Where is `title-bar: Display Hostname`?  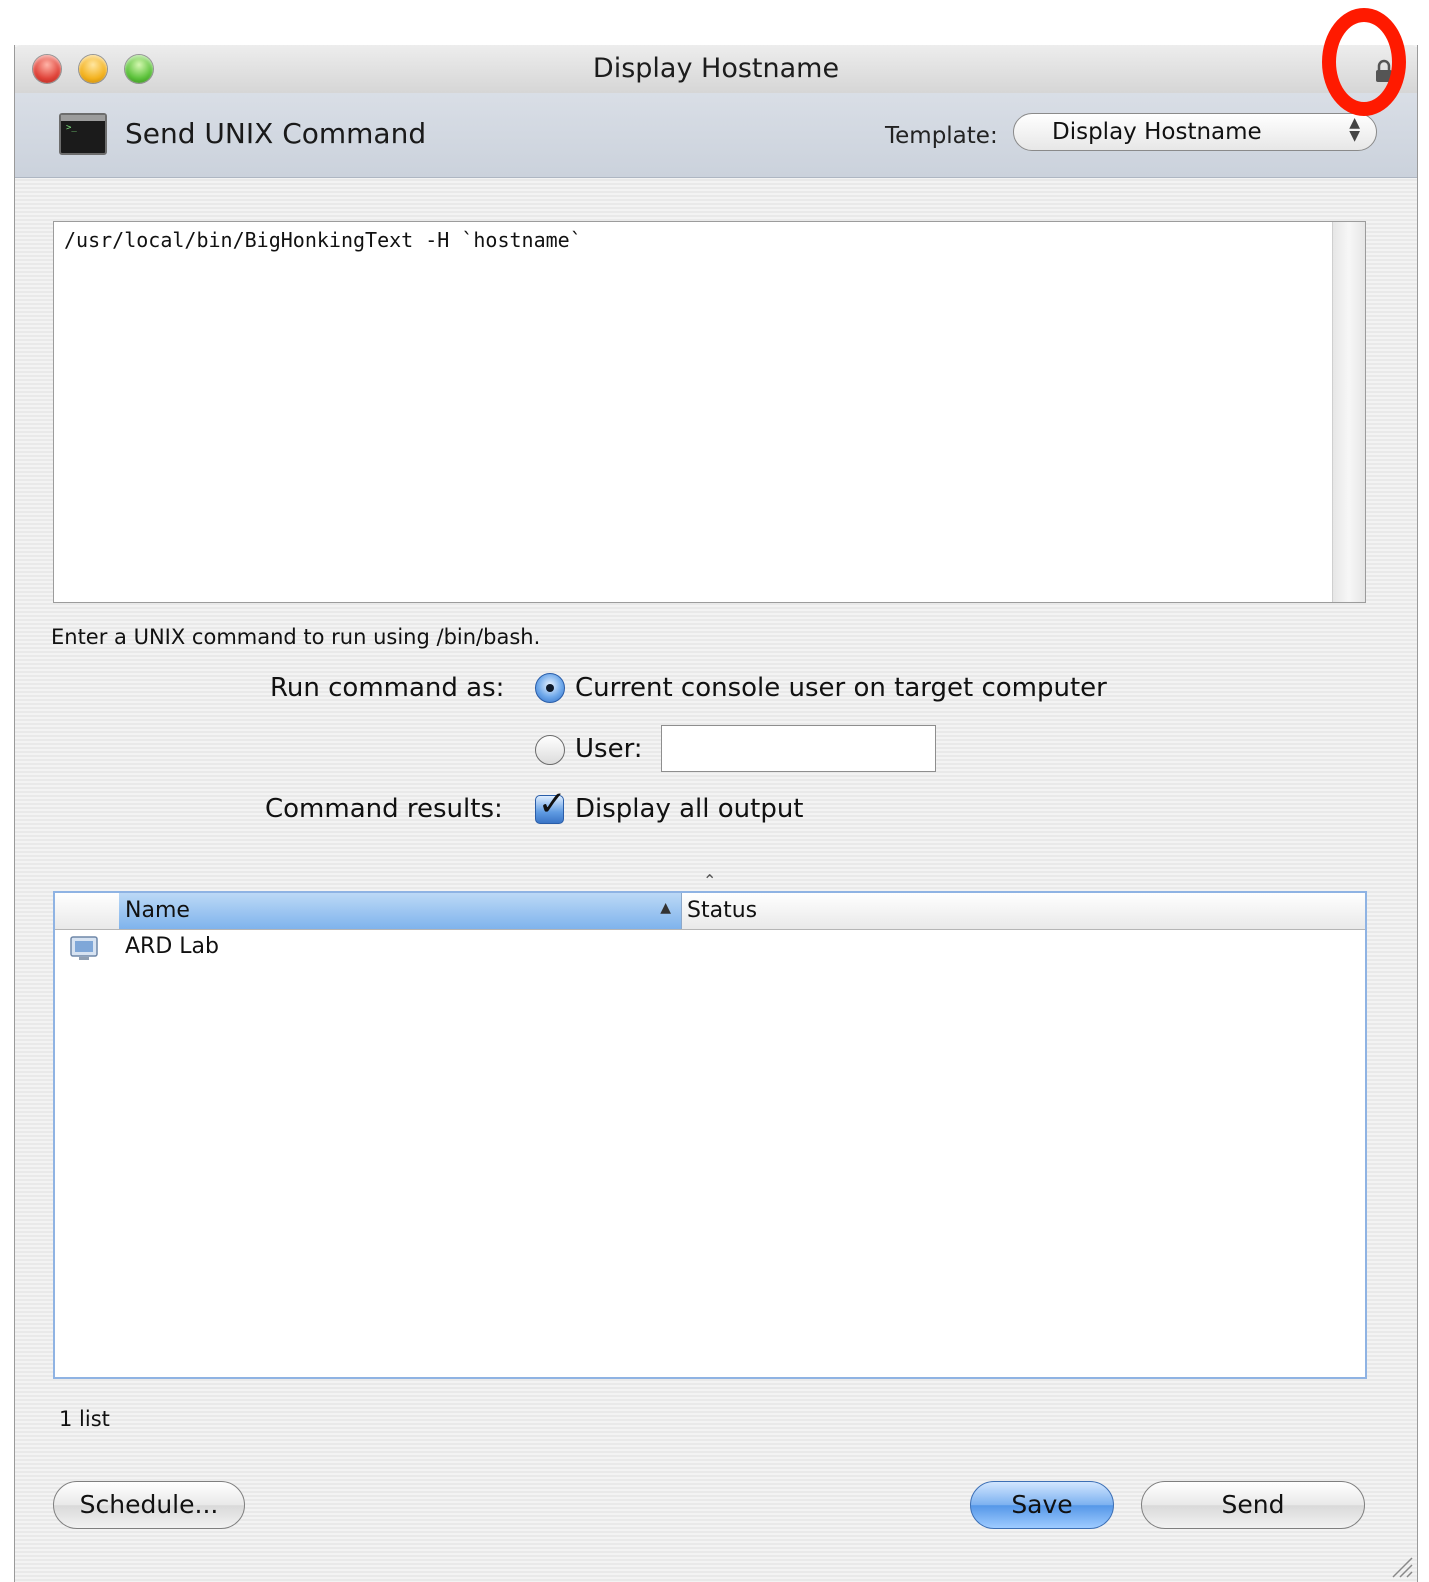 title-bar: Display Hostname is located at coordinates (716, 69).